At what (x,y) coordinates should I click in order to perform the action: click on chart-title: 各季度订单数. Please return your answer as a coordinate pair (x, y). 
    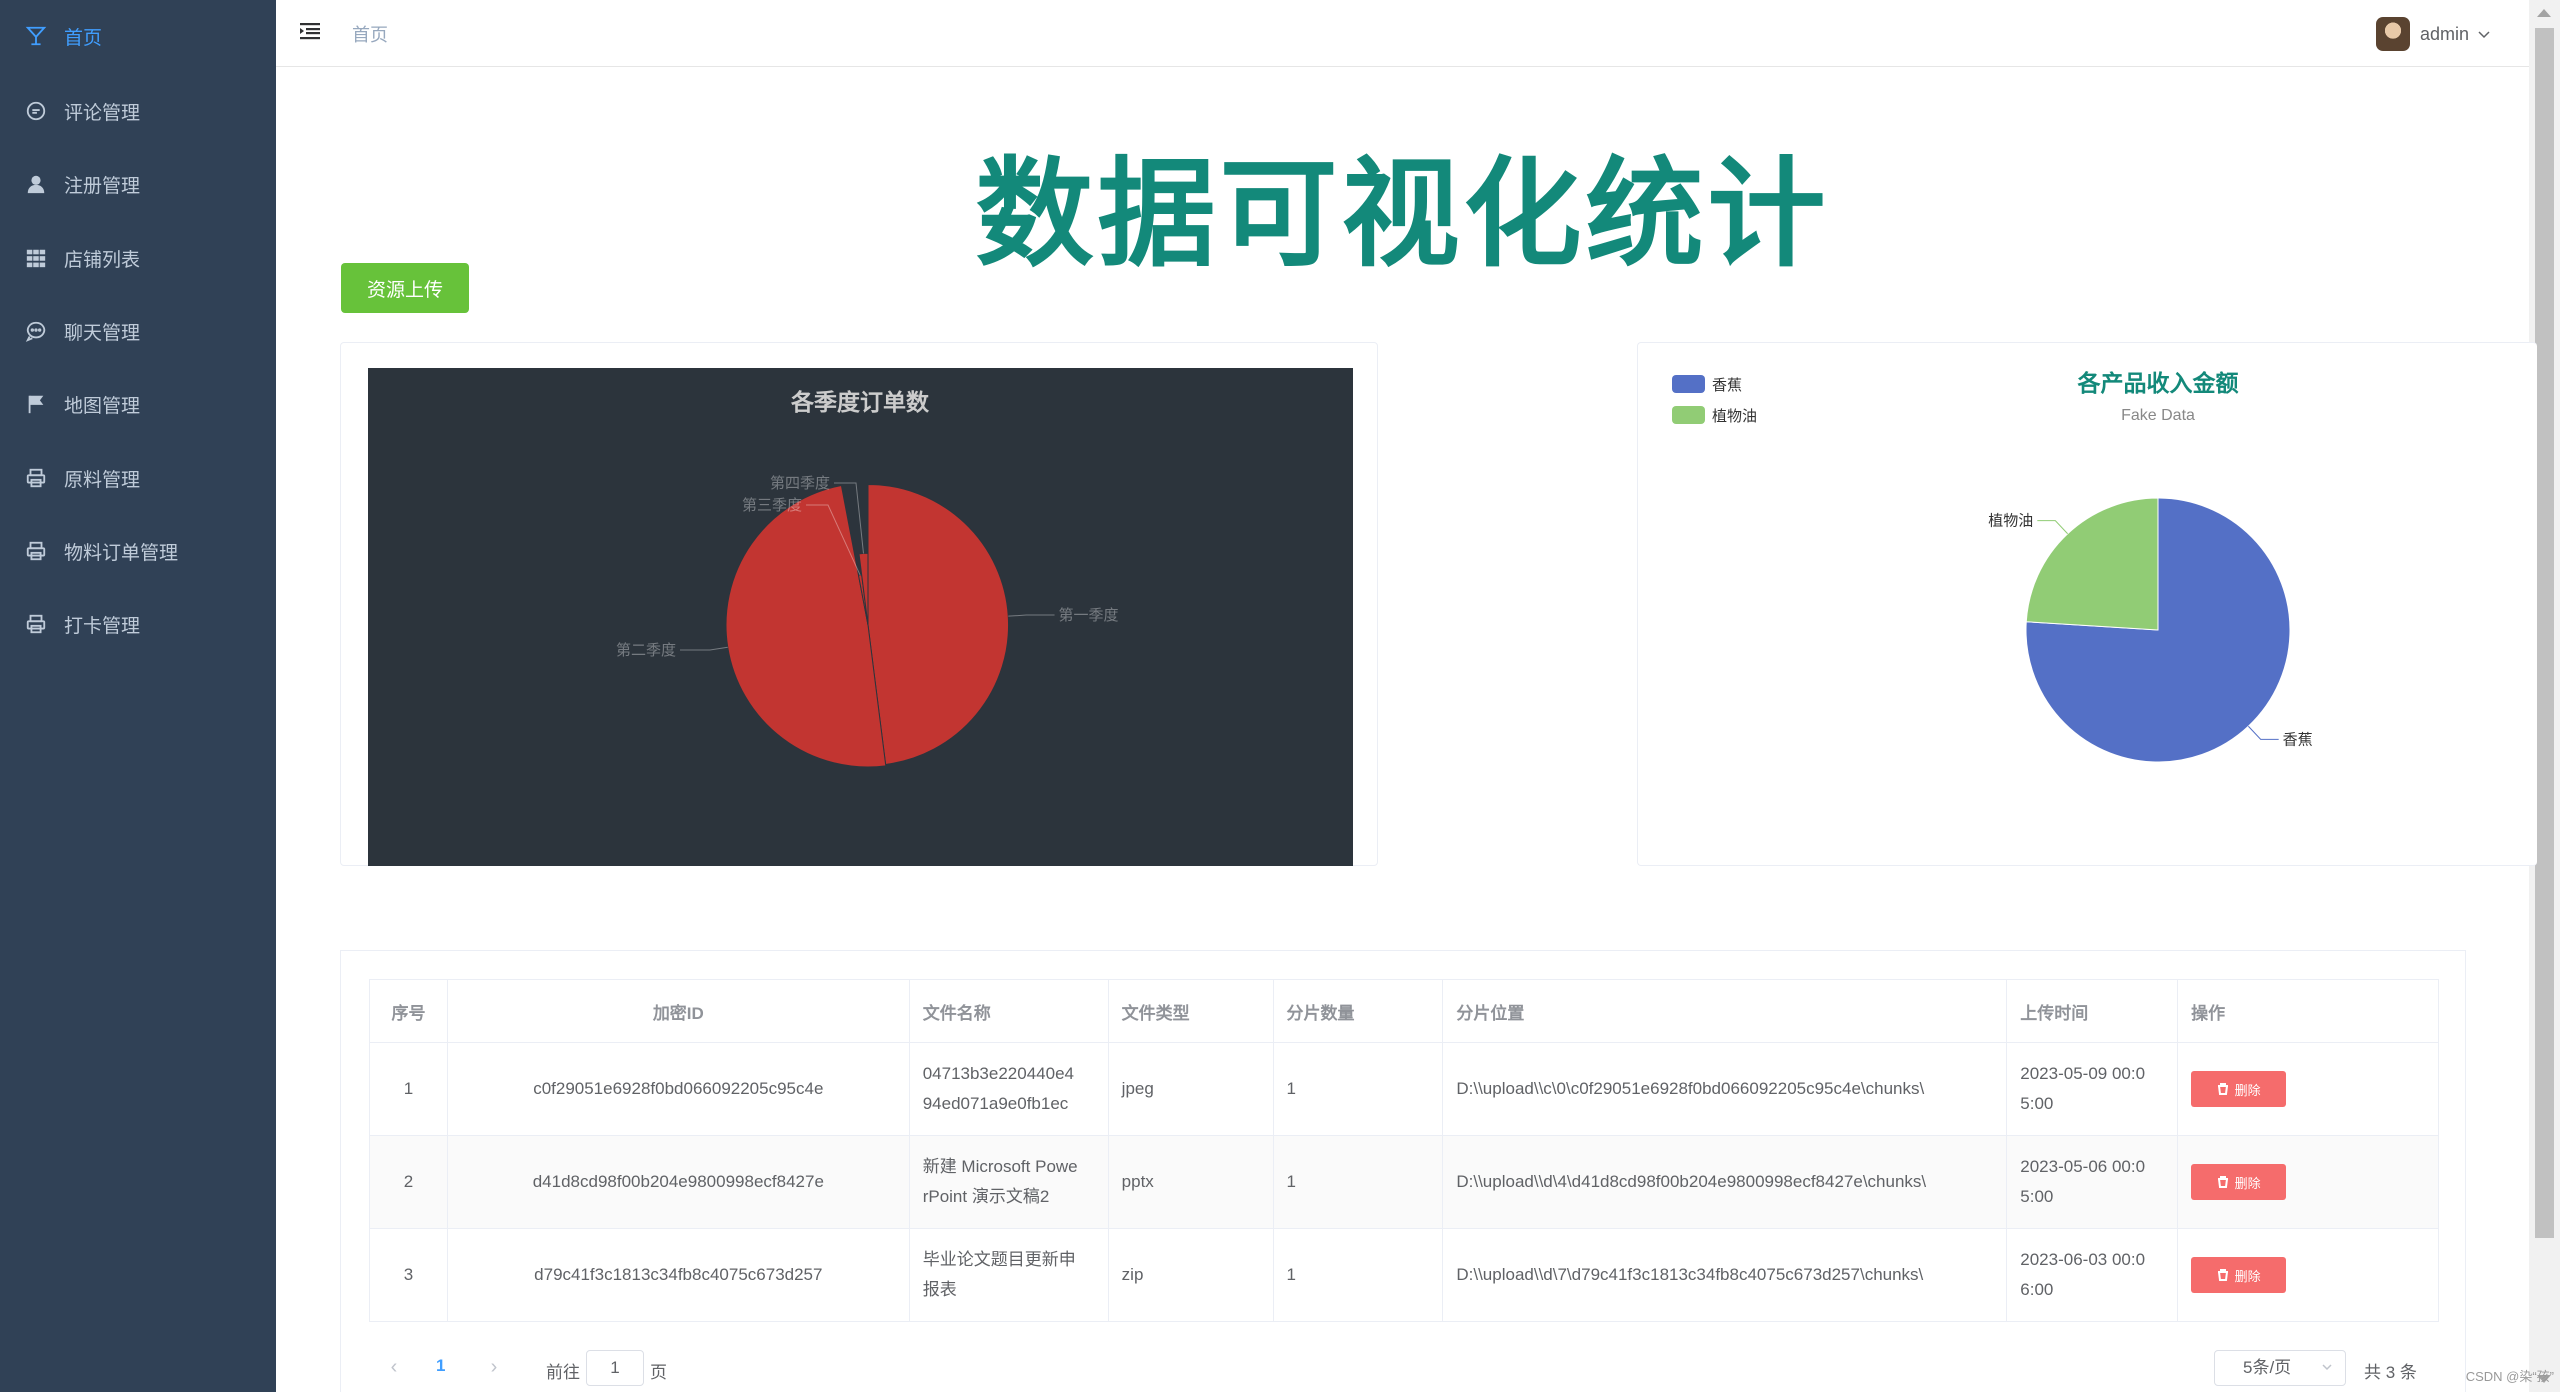
    Looking at the image, I should click on (860, 402).